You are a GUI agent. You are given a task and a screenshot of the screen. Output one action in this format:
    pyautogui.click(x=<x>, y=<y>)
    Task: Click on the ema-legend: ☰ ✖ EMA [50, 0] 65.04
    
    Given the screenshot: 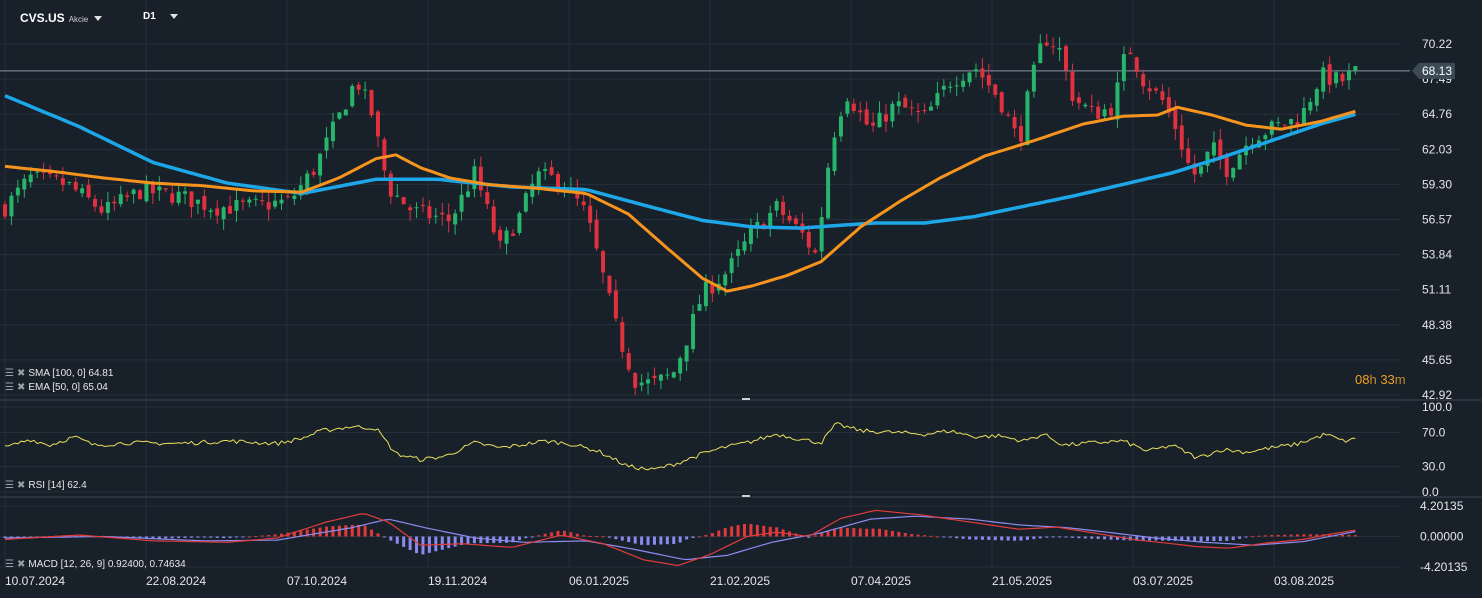 What is the action you would take?
    pyautogui.click(x=56, y=387)
    